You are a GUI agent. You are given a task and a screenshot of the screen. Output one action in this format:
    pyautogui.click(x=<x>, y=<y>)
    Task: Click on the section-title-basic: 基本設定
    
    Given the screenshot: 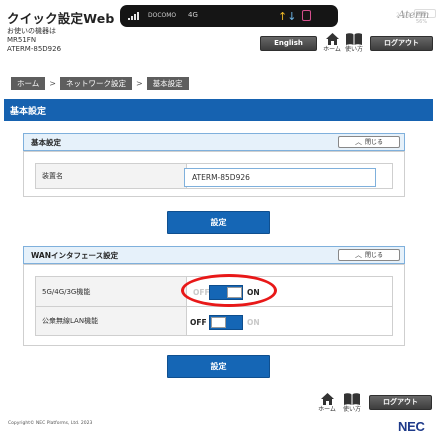 What is the action you would take?
    pyautogui.click(x=46, y=142)
    